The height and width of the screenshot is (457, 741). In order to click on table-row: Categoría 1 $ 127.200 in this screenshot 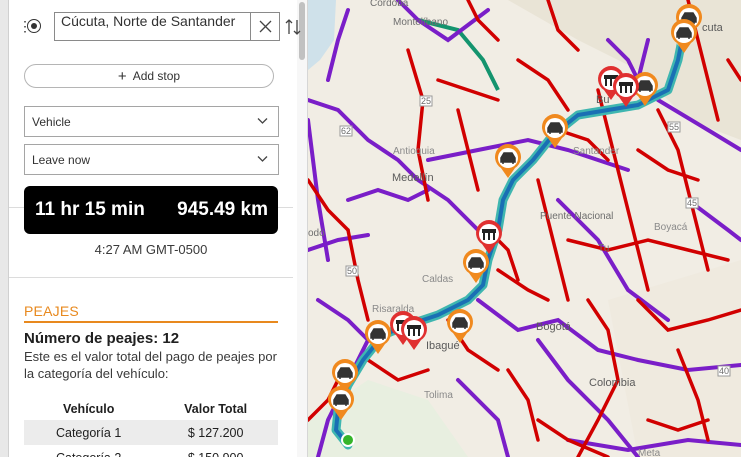, I will do `click(151, 432)`.